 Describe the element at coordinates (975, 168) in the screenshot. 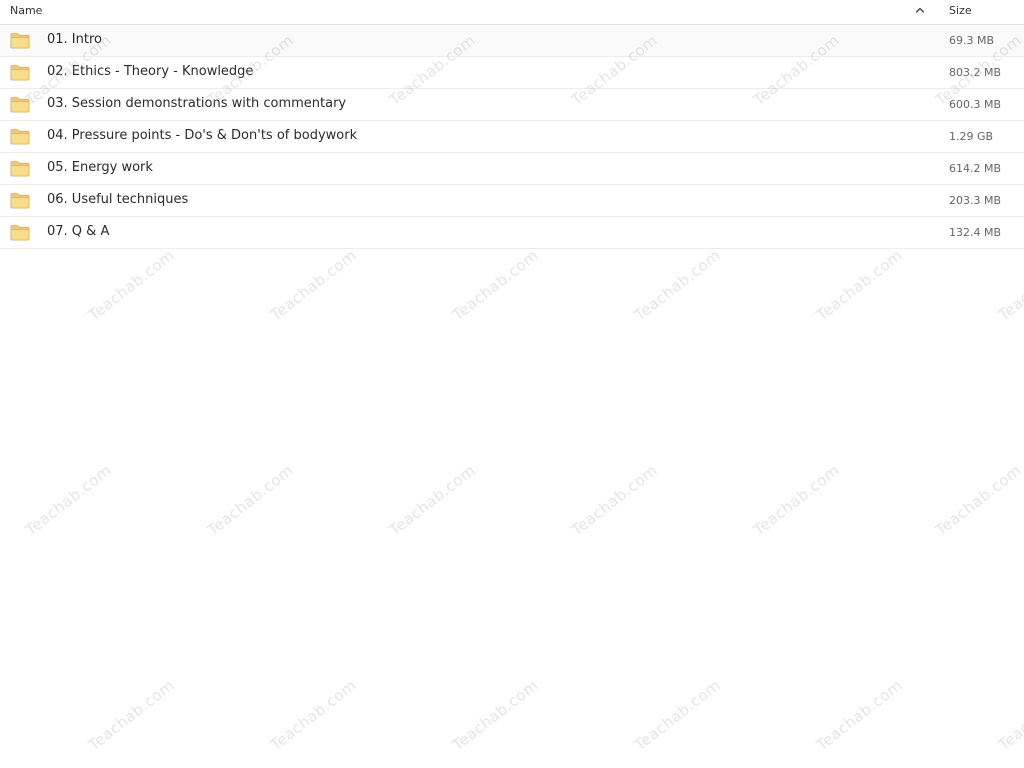

I see `file-size: 614.2 MB` at that location.